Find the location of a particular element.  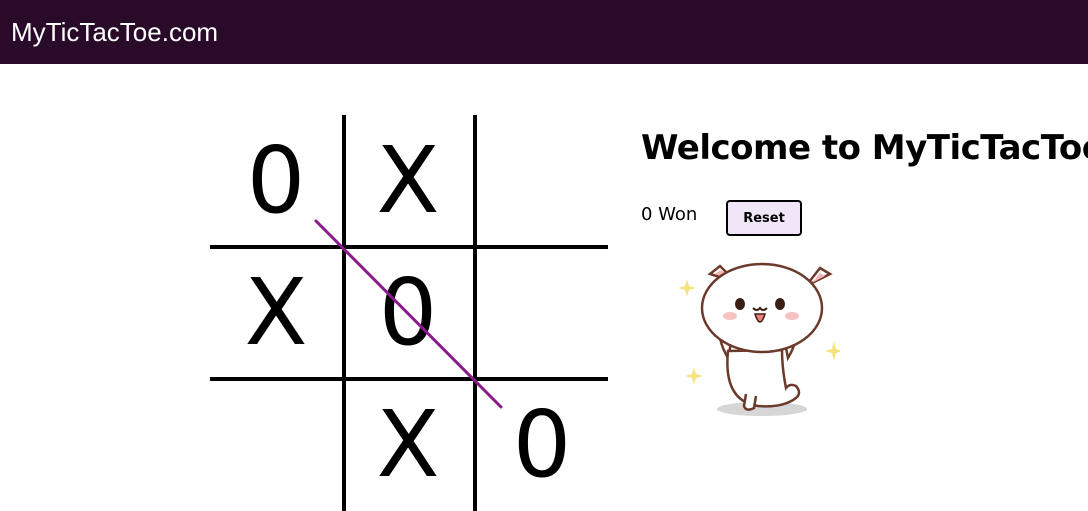

game-result-text: 0 Won is located at coordinates (669, 214).